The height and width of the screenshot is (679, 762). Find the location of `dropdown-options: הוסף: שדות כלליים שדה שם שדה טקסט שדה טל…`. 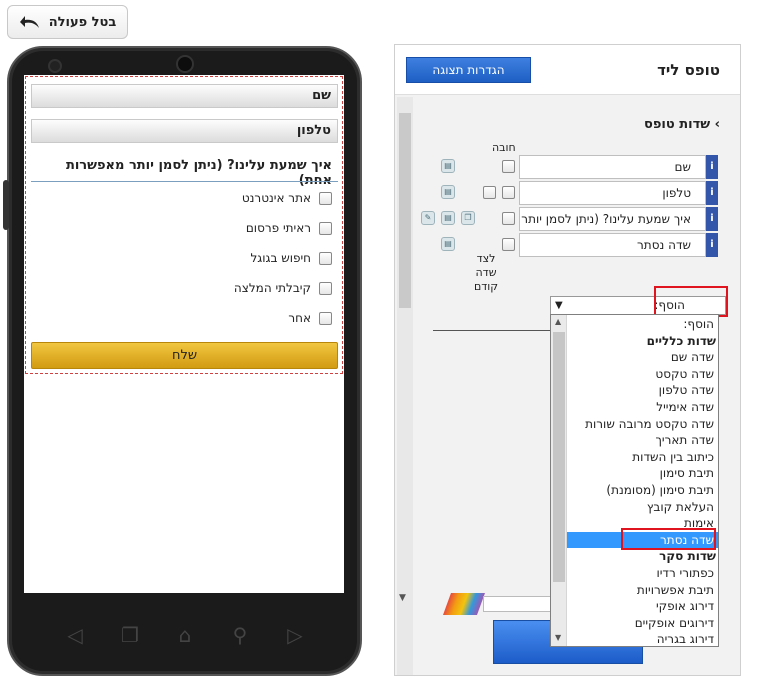

dropdown-options: הוסף: שדות כלליים שדה שם שדה טקסט שדה טל… is located at coordinates (642, 481).